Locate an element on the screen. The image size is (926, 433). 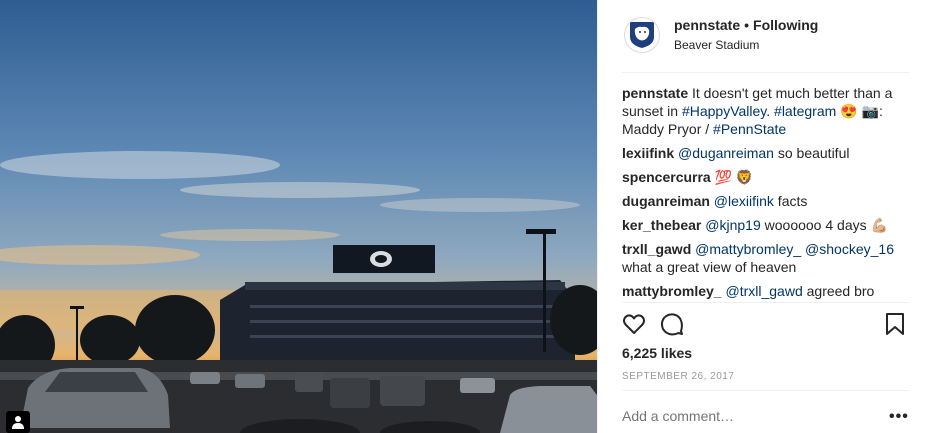
bookmark-icon is located at coordinates (895, 324).